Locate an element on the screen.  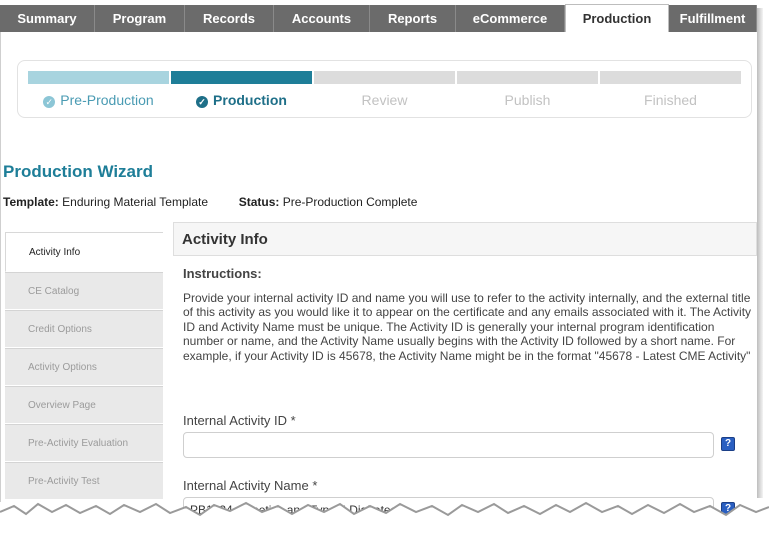
step-label: Finished is located at coordinates (670, 100).